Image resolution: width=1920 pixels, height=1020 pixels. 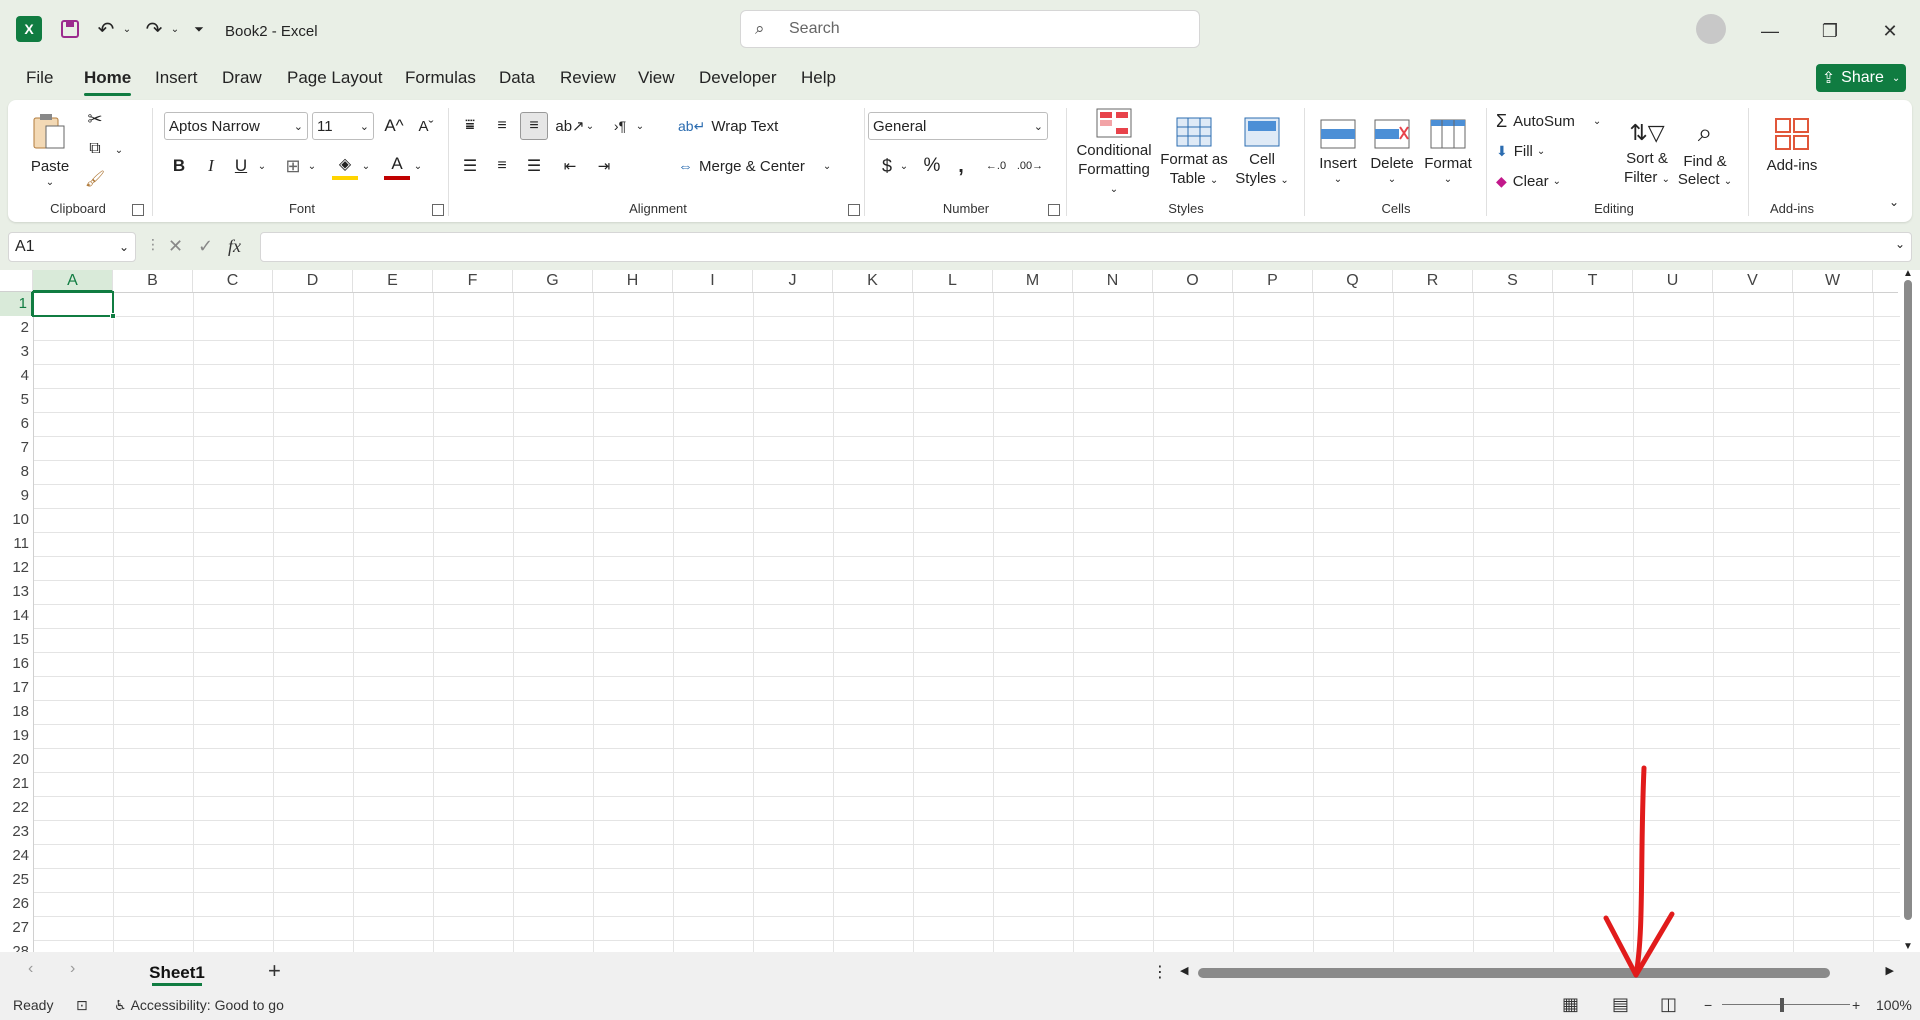 What do you see at coordinates (16, 760) in the screenshot?
I see `row-header-20: 20` at bounding box center [16, 760].